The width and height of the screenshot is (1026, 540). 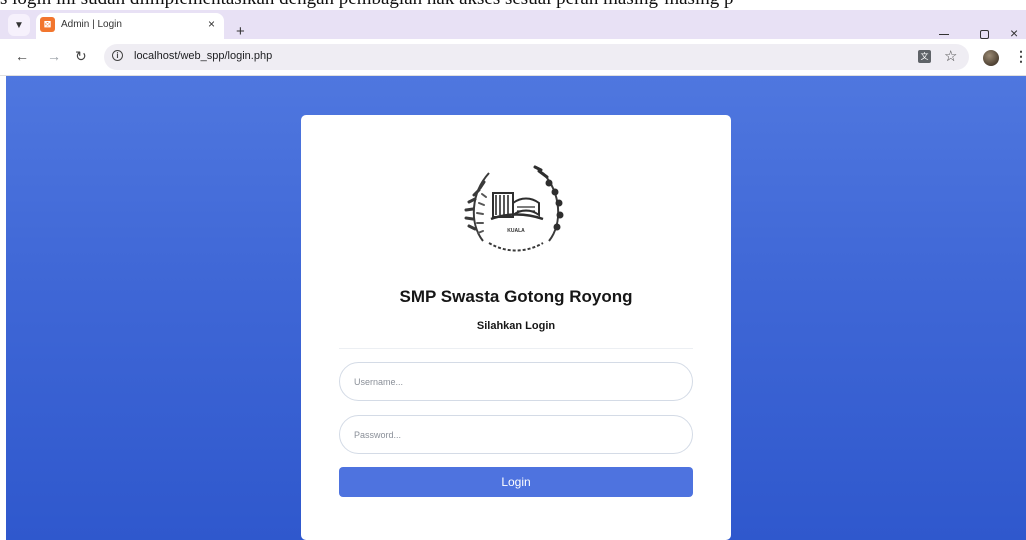 What do you see at coordinates (536, 57) in the screenshot?
I see `address-bar: i localhost/web_spp/login.php 文 ☆` at bounding box center [536, 57].